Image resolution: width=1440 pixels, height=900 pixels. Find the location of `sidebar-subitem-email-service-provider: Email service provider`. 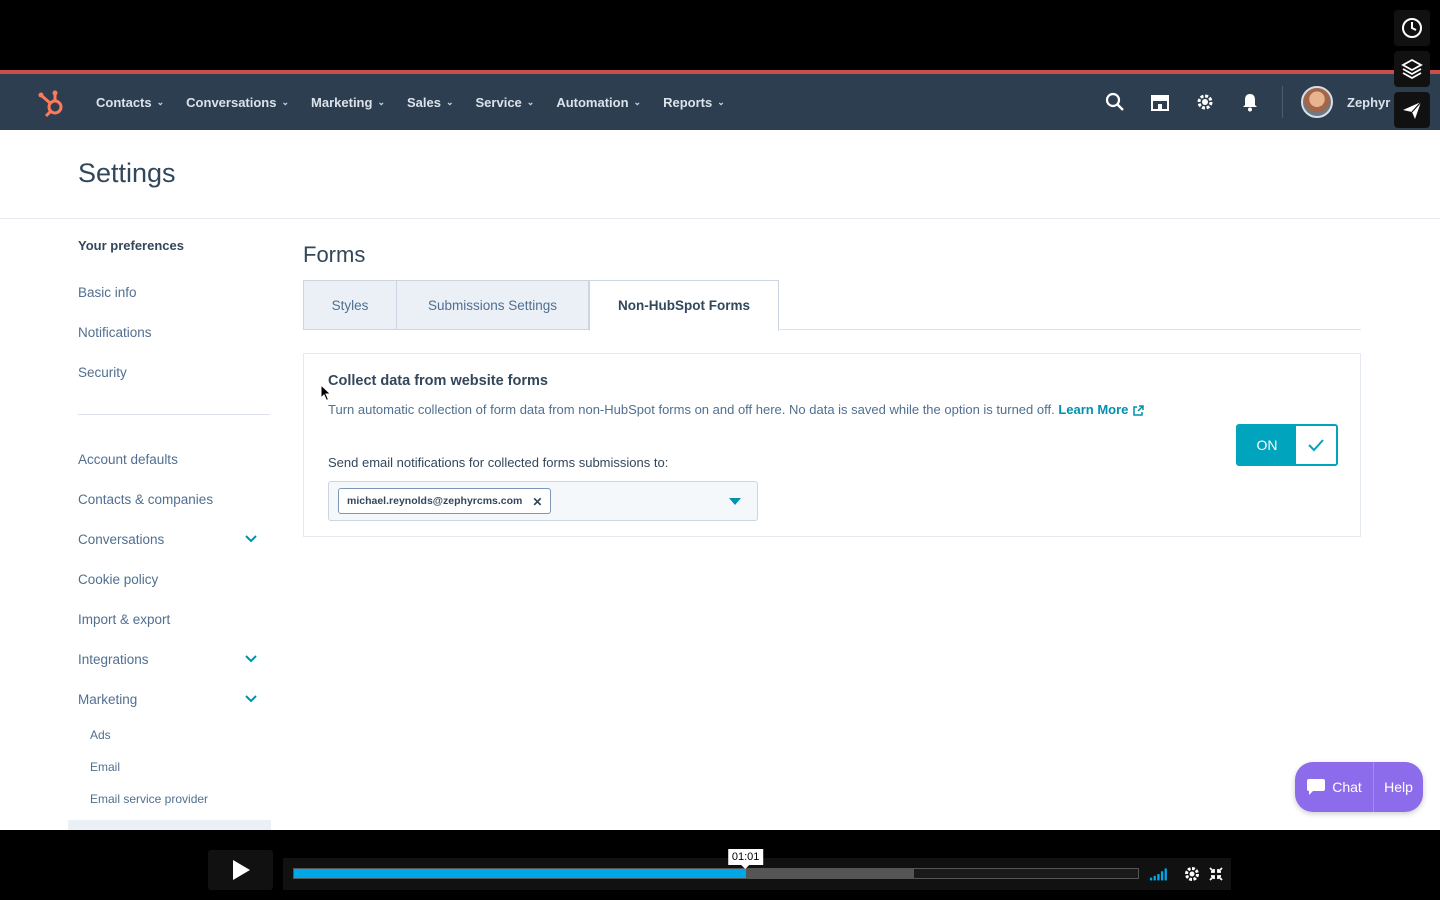

sidebar-subitem-email-service-provider: Email service provider is located at coordinates (175, 799).